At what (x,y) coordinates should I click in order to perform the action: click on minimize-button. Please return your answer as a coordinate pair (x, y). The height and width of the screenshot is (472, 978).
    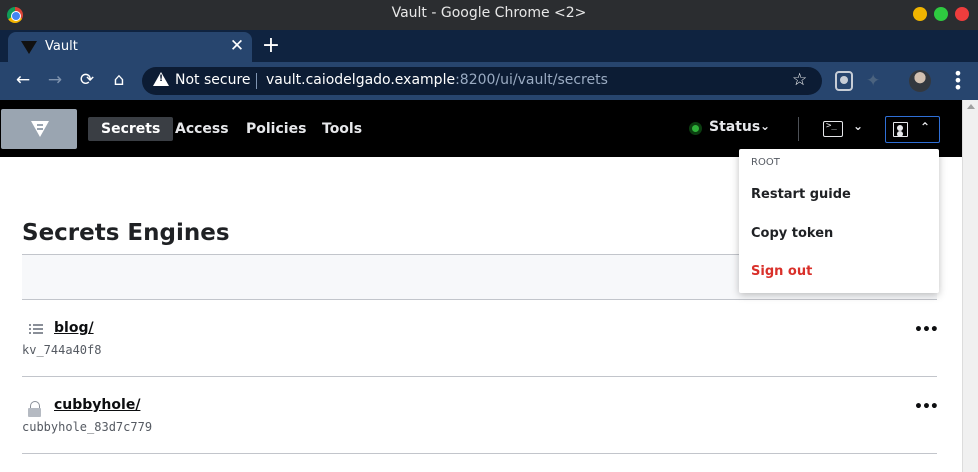
    Looking at the image, I should click on (920, 14).